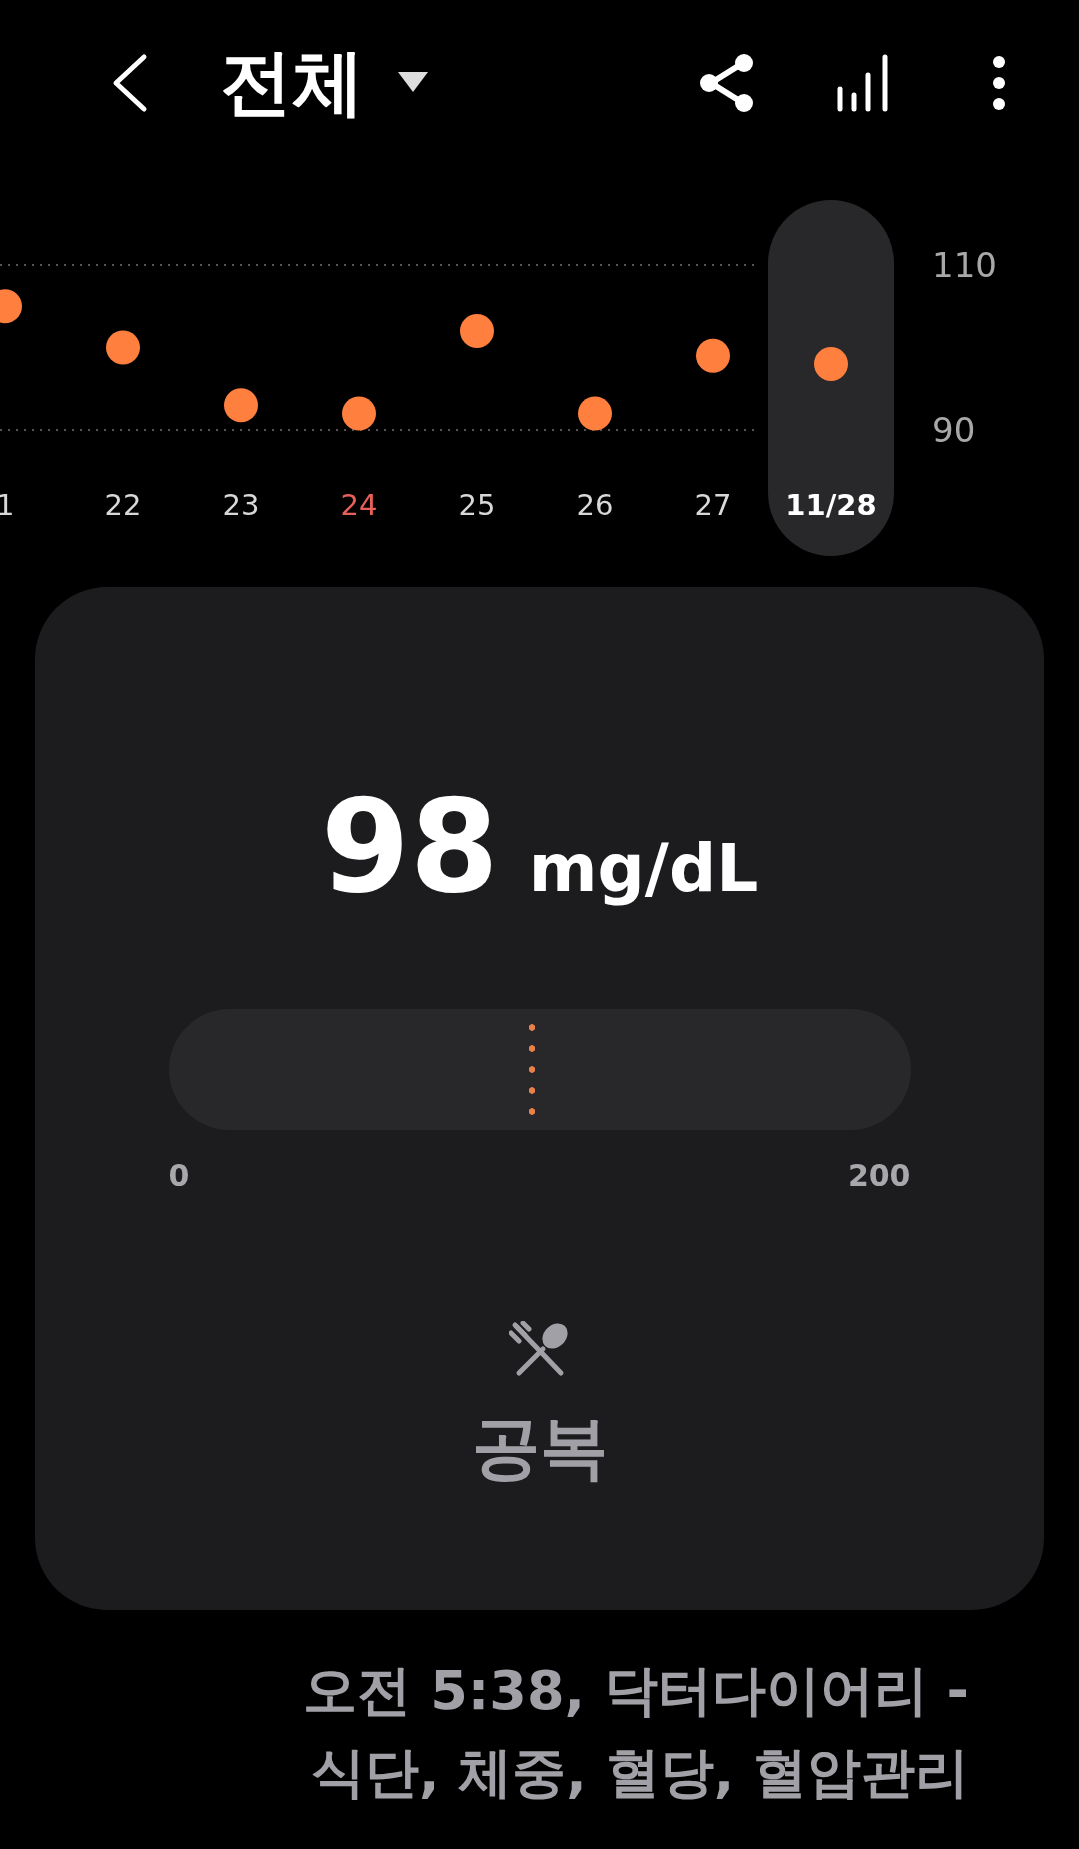  What do you see at coordinates (539, 1448) in the screenshot?
I see `meal-status-label: 공복` at bounding box center [539, 1448].